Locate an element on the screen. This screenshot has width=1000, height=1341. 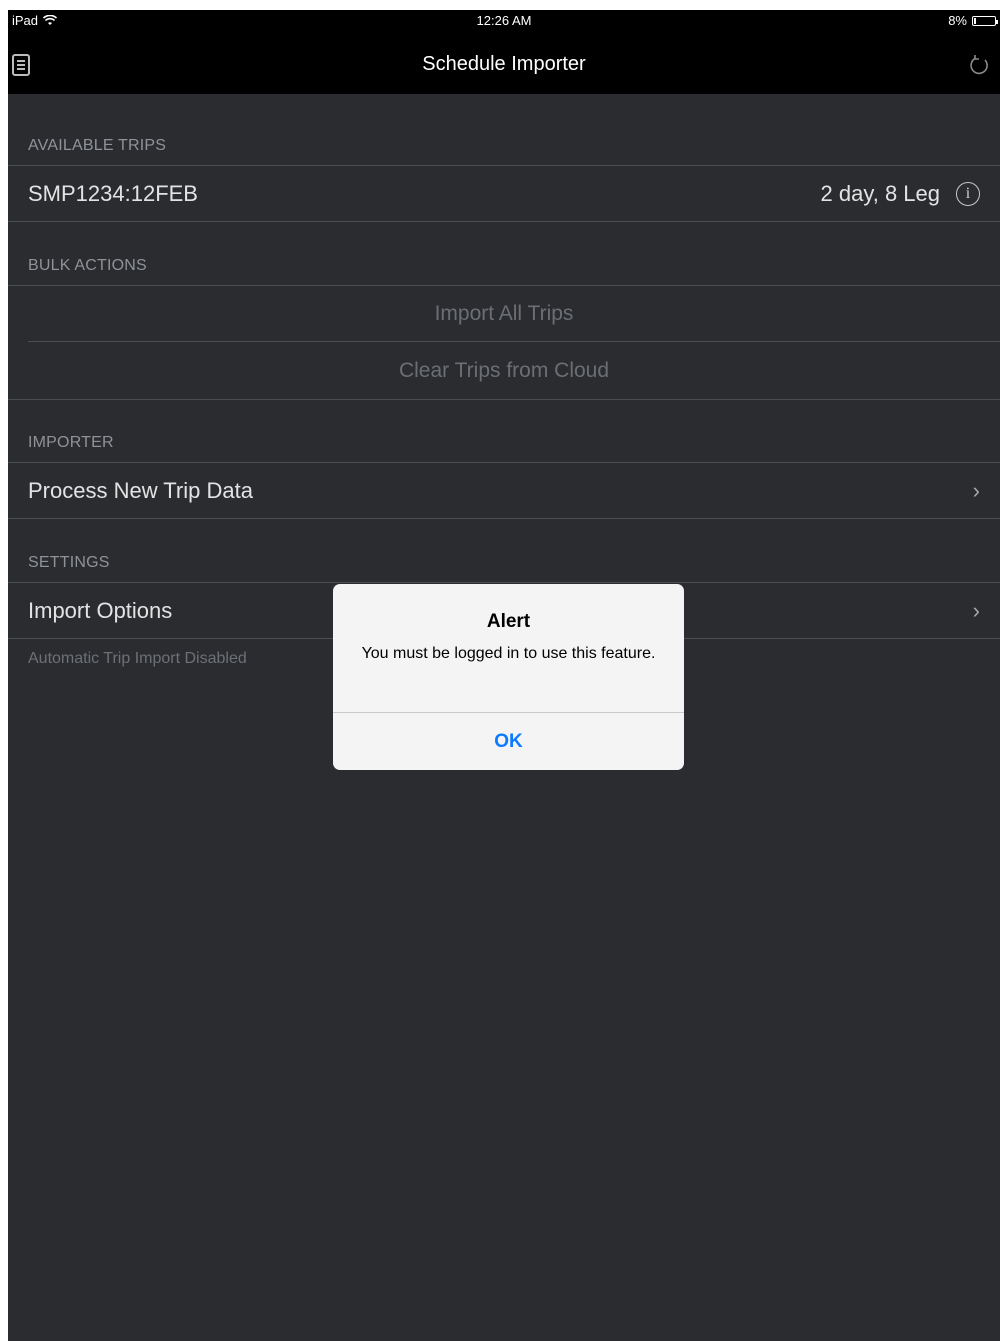
process-new-trip-data-label: Process New Trip Data is located at coordinates (140, 490).